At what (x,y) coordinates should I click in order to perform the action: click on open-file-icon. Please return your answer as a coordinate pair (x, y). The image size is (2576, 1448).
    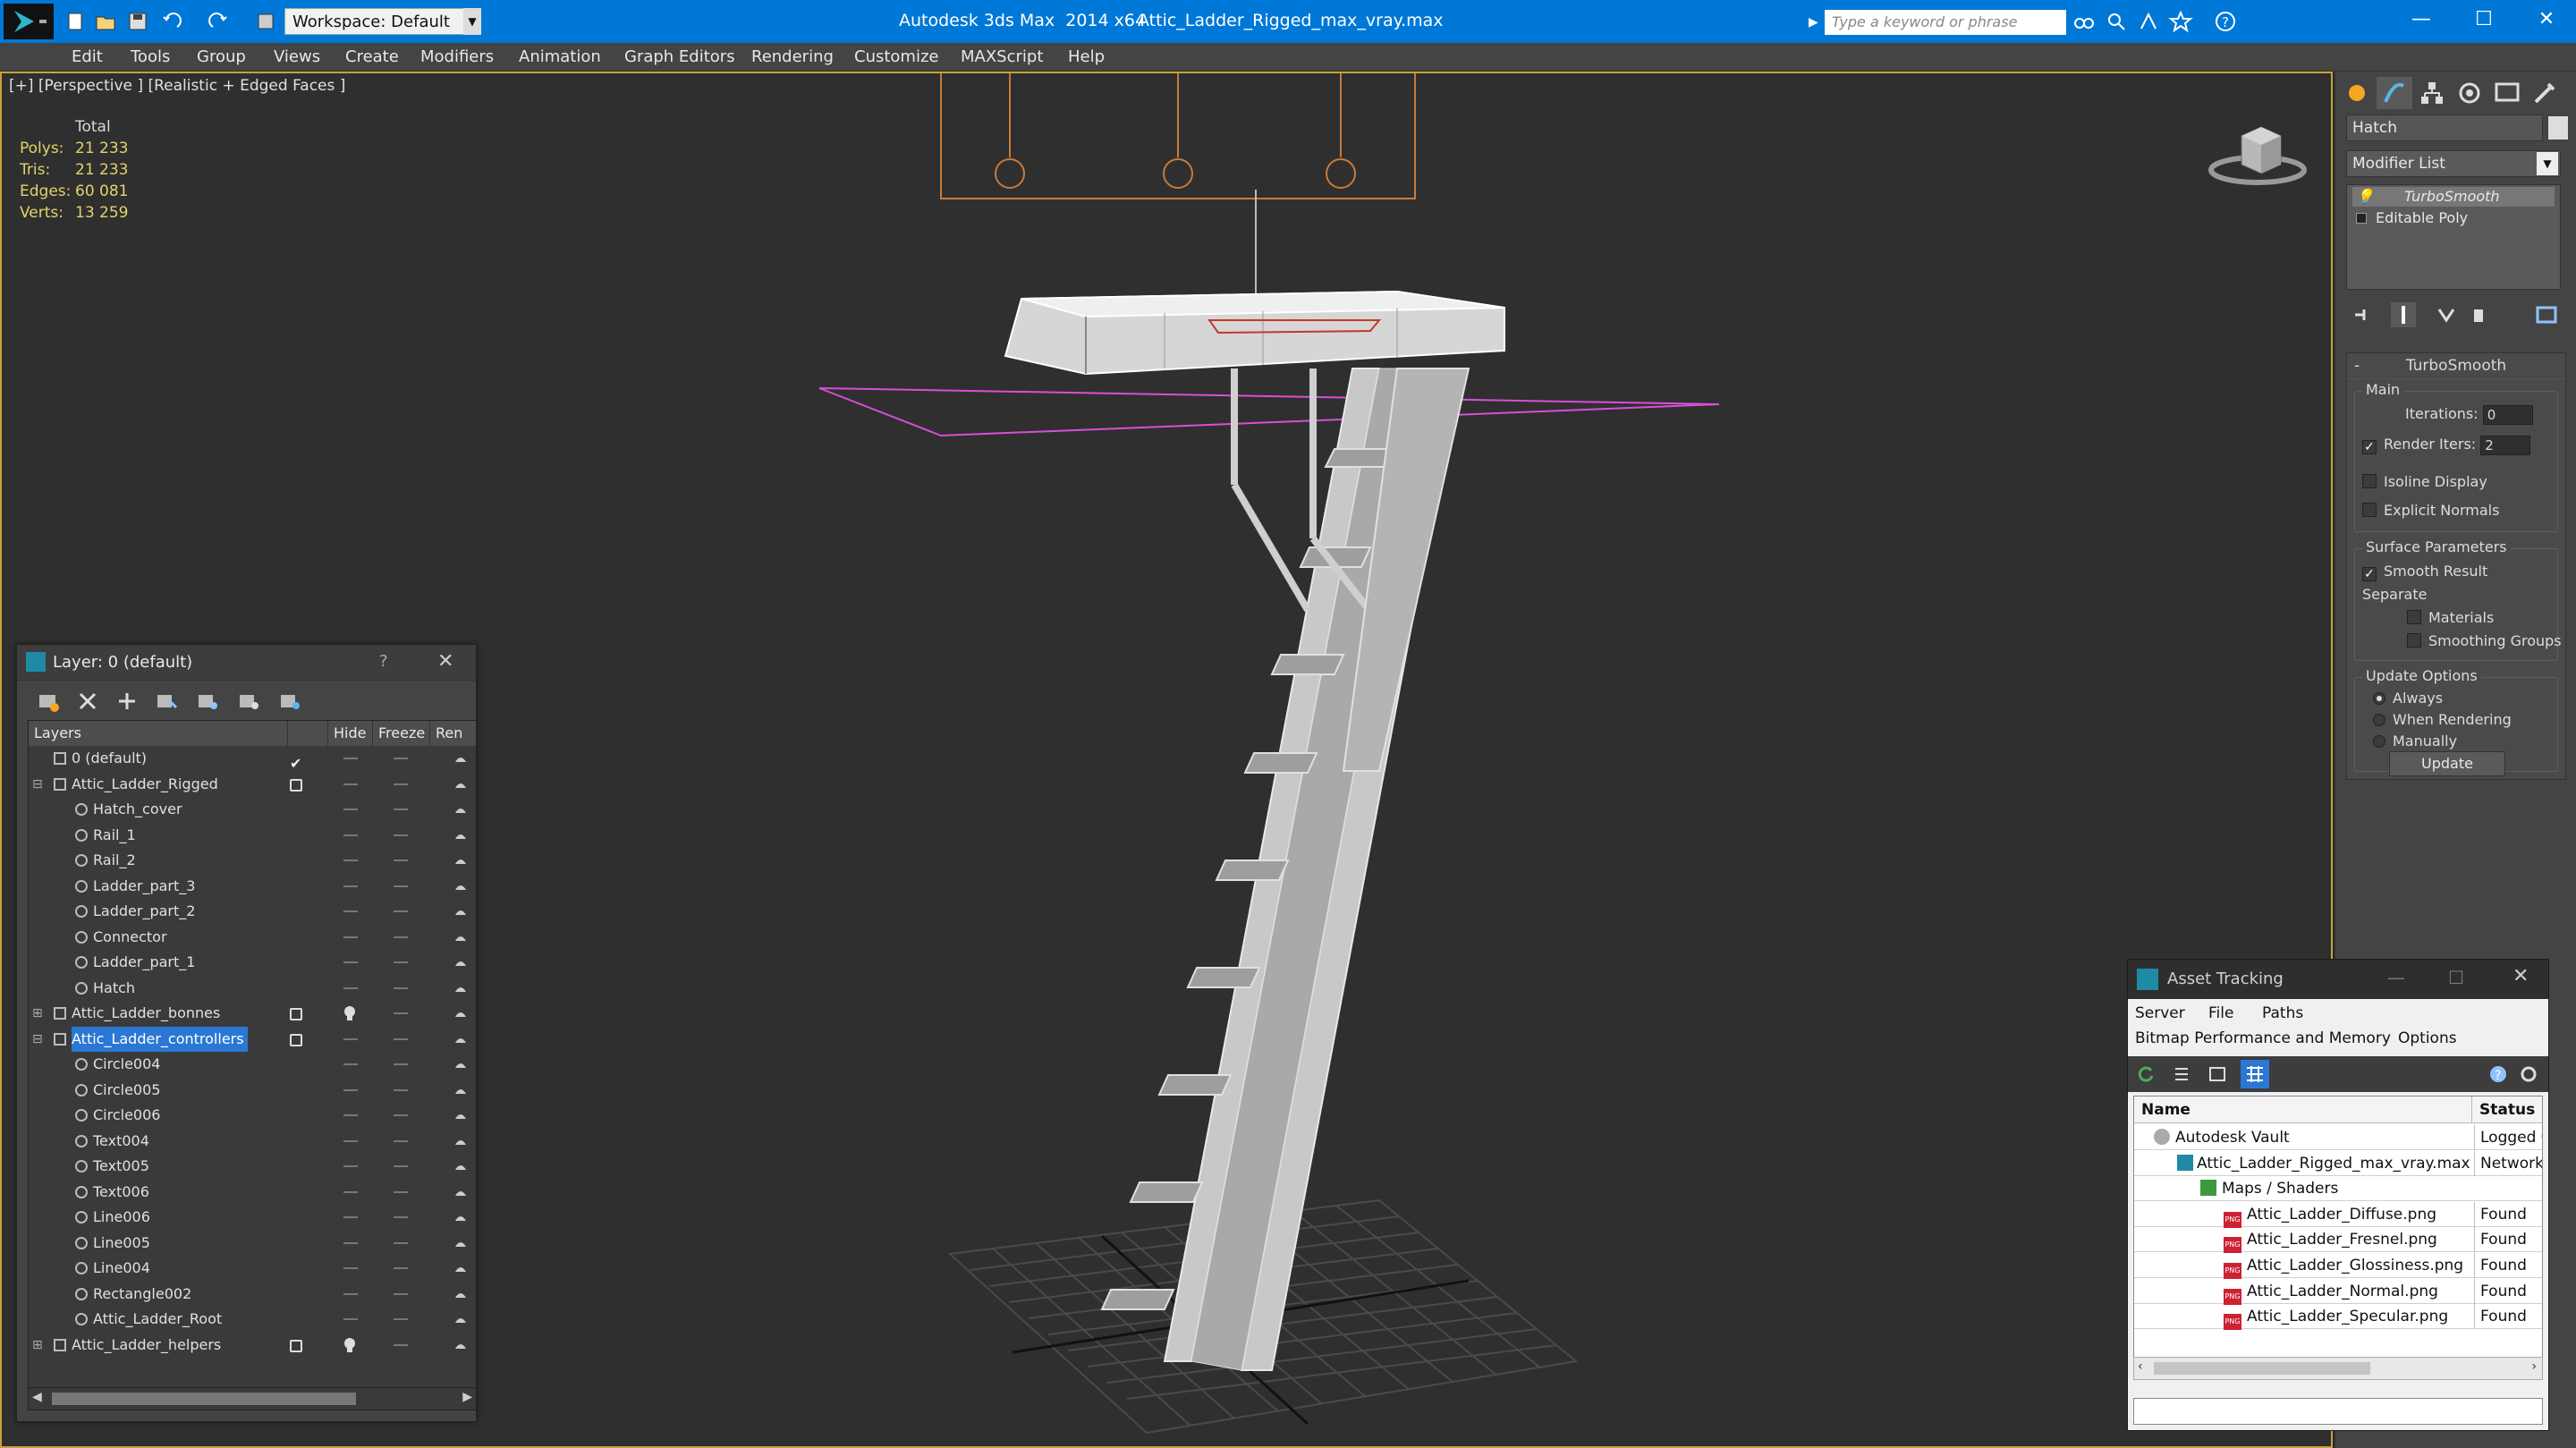
    Looking at the image, I should click on (105, 21).